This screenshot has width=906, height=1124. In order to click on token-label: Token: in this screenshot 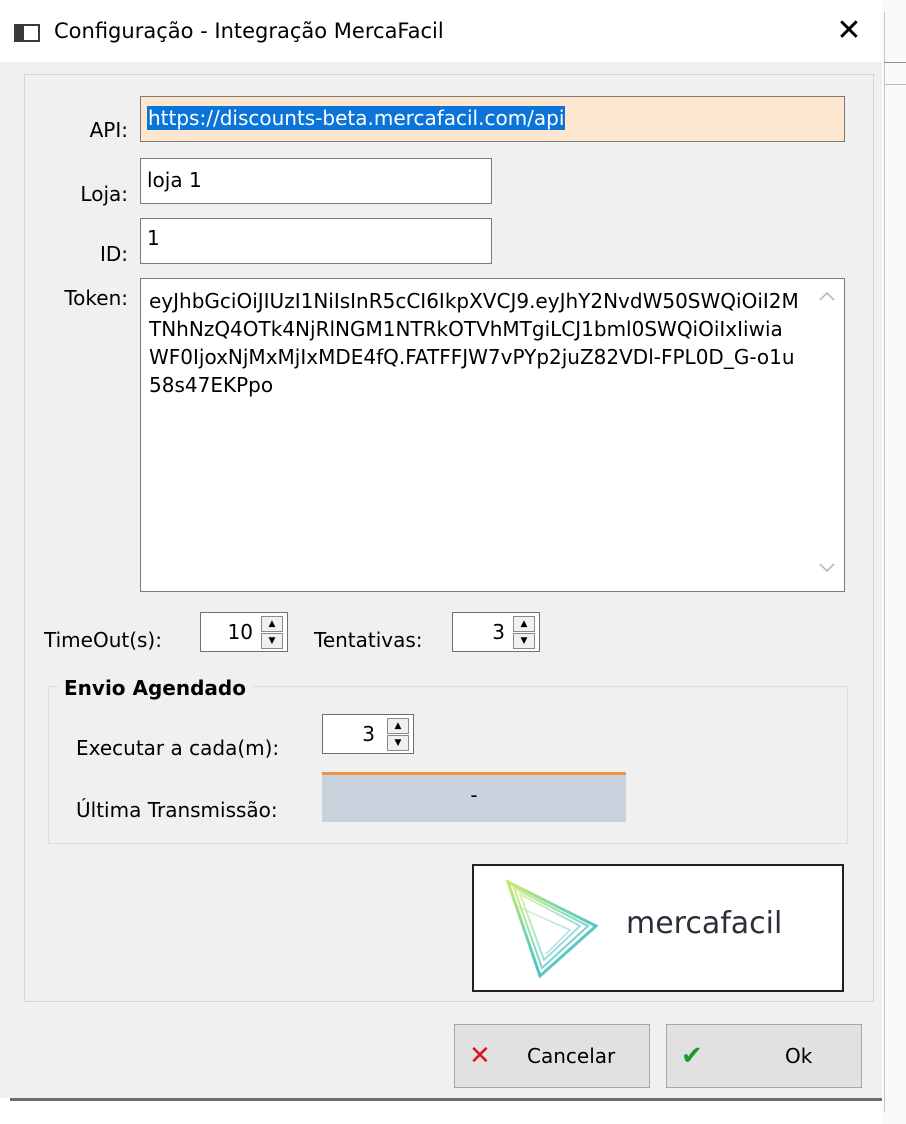, I will do `click(96, 298)`.